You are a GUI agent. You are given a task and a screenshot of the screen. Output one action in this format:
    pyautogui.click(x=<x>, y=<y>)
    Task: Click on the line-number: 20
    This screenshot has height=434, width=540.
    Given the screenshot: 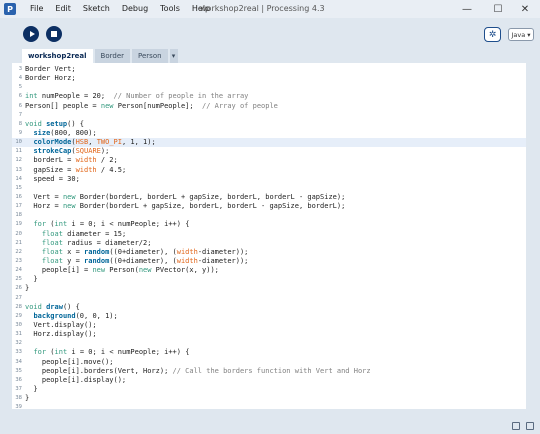 What is the action you would take?
    pyautogui.click(x=18, y=233)
    